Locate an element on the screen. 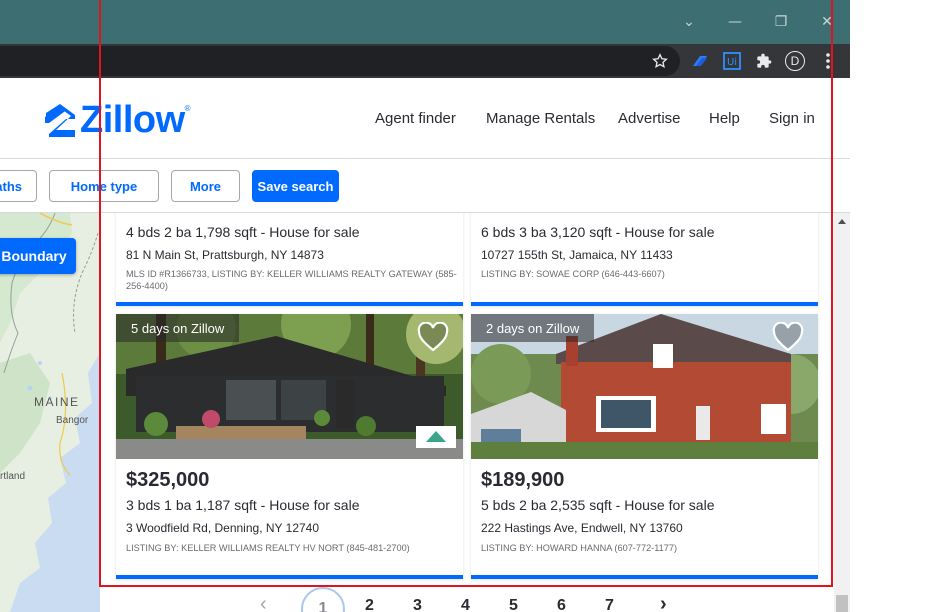 The image size is (933, 612). page-7: 7 is located at coordinates (609, 604).